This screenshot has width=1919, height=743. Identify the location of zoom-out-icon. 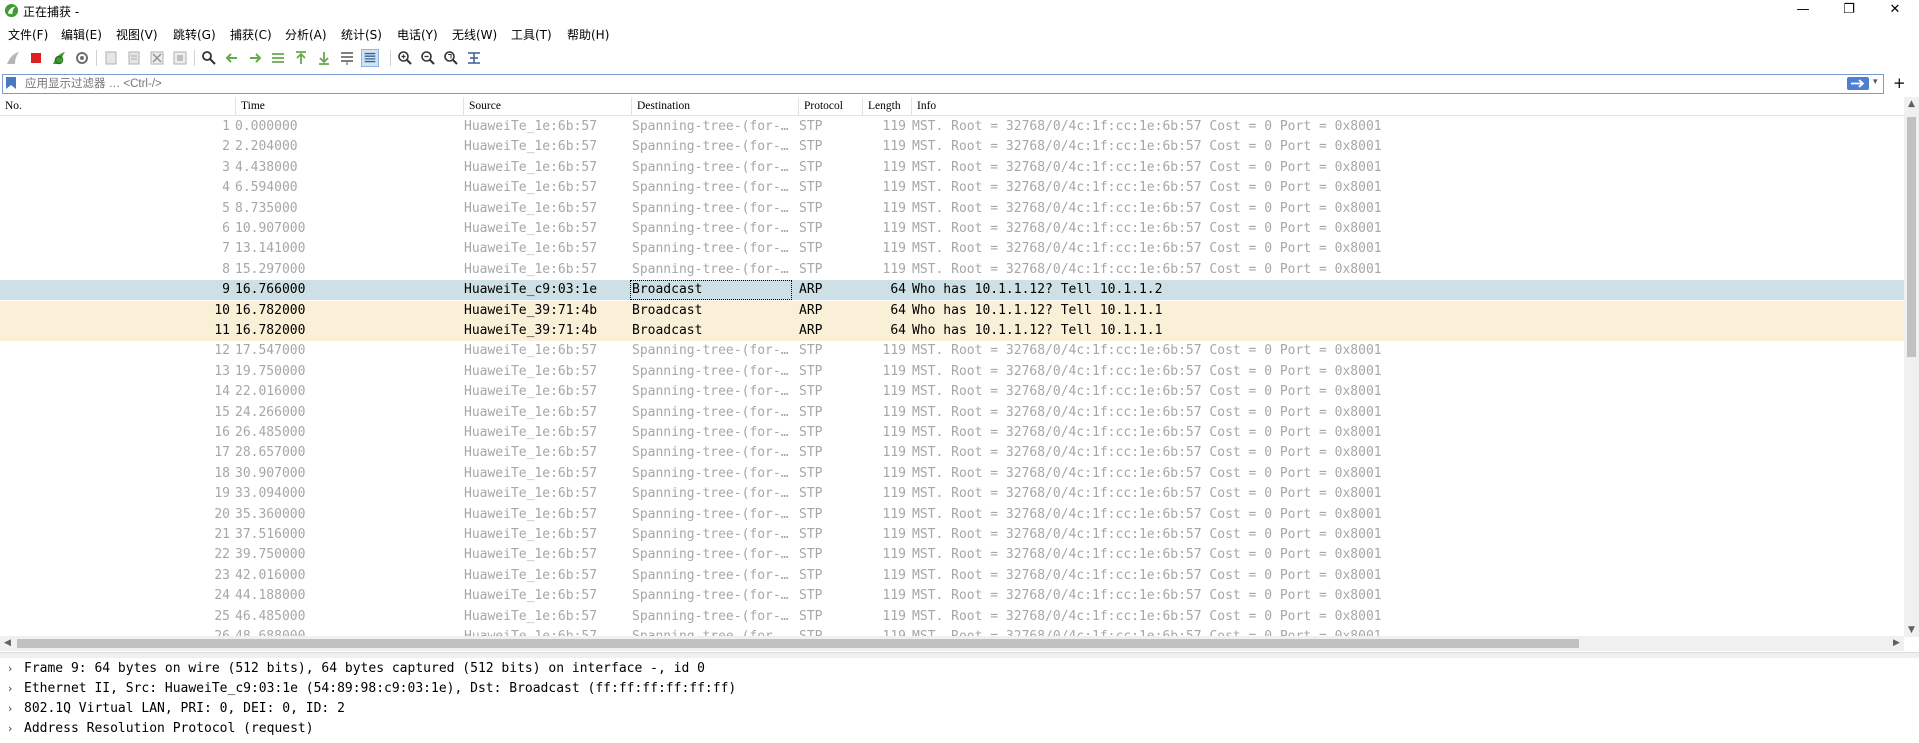
(428, 58).